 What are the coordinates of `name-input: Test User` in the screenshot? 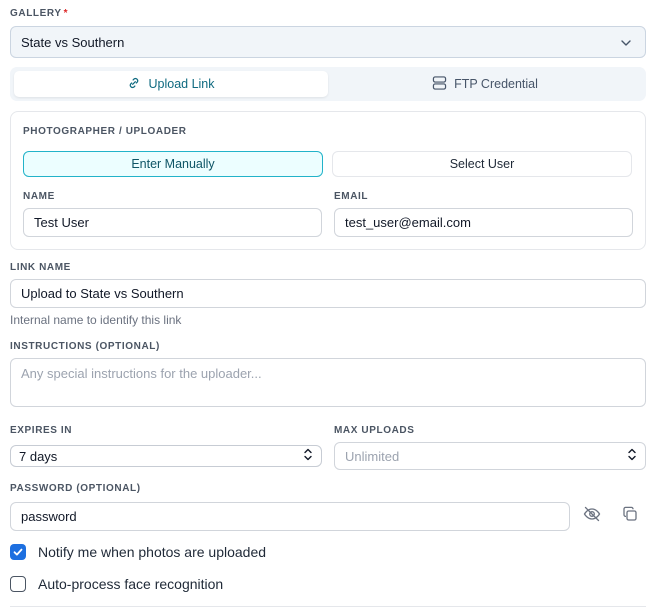 It's located at (172, 222).